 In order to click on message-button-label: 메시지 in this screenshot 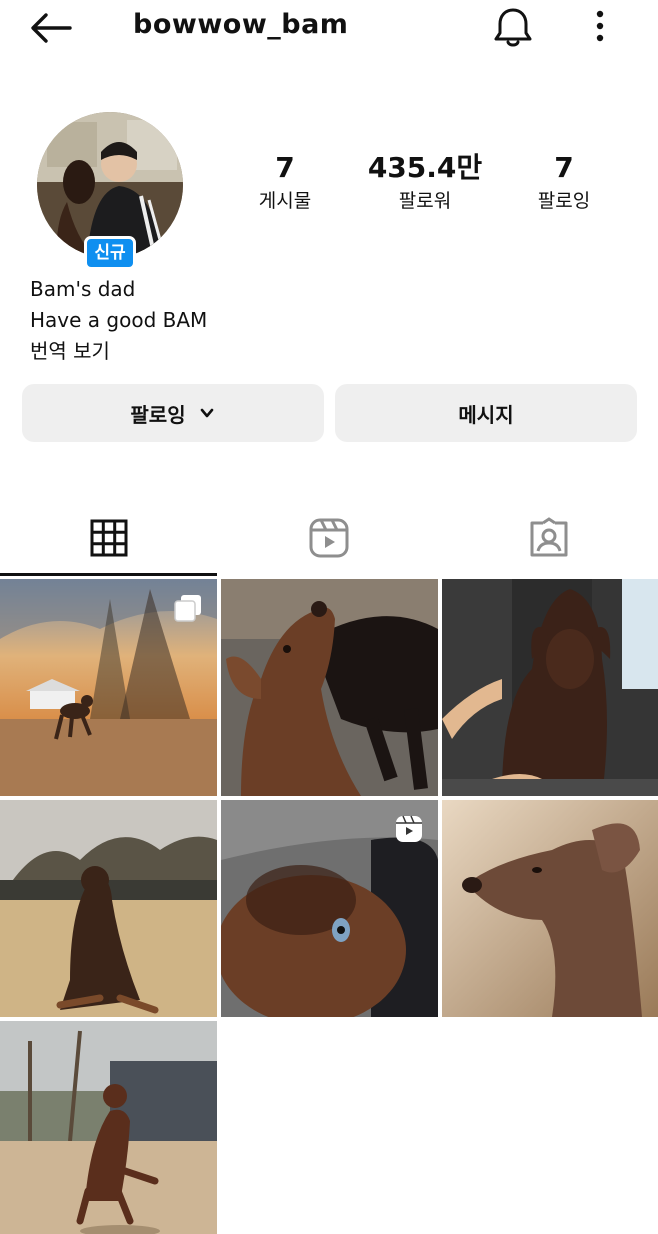, I will do `click(486, 414)`.